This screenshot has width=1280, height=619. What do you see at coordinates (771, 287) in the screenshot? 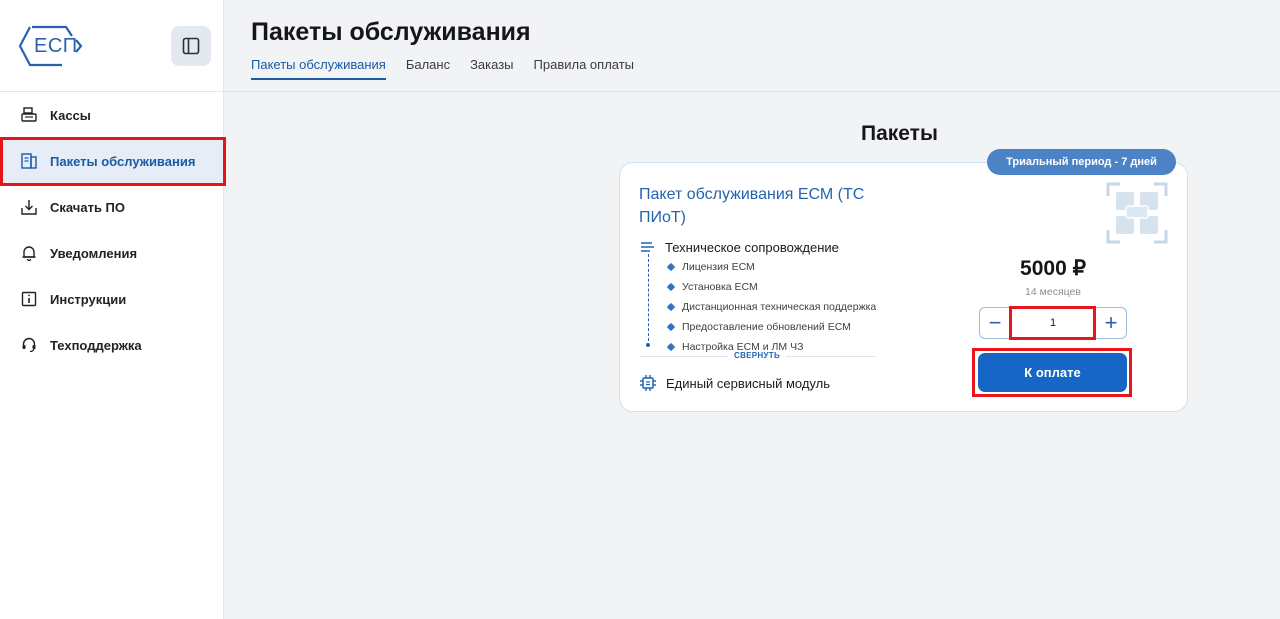
I see `list-item: Установка ЕСМ` at bounding box center [771, 287].